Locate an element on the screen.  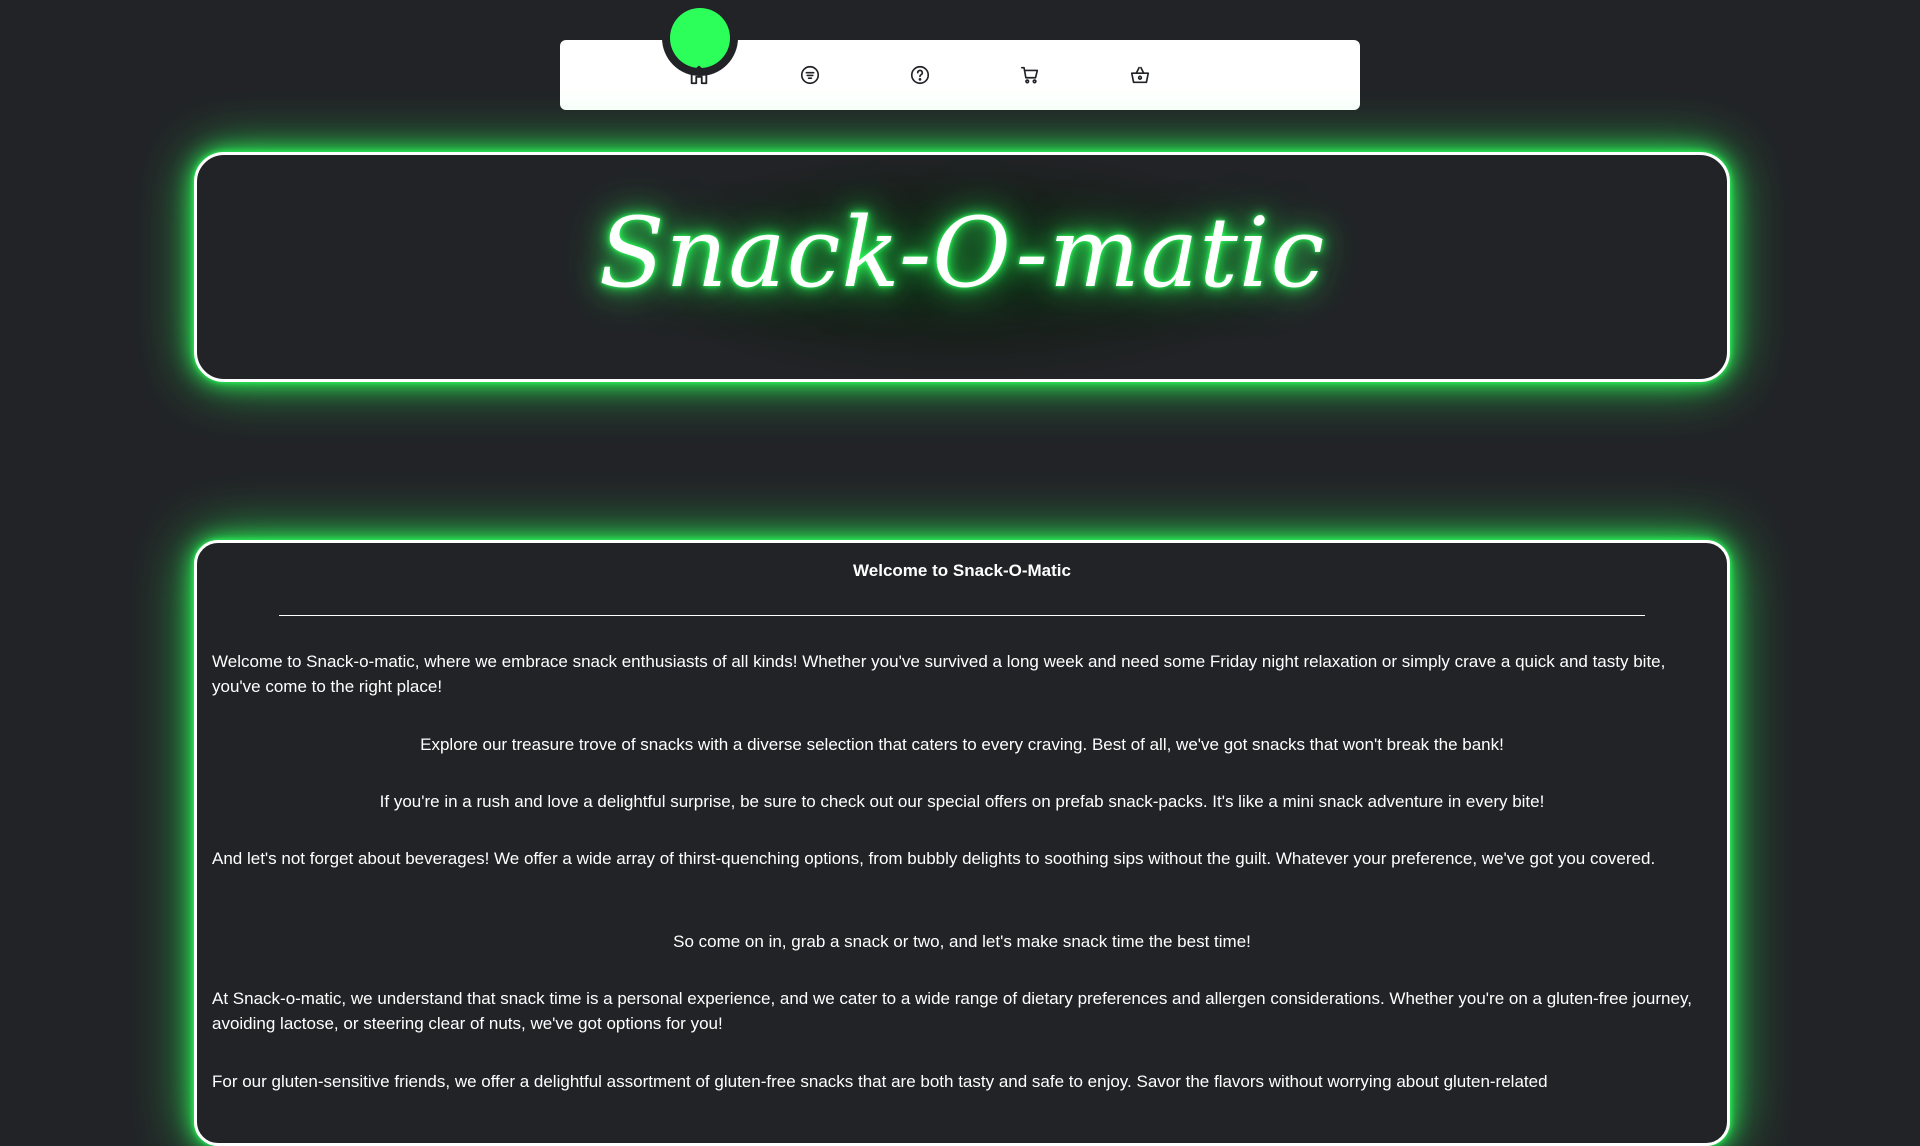
menu-list-icon is located at coordinates (810, 75).